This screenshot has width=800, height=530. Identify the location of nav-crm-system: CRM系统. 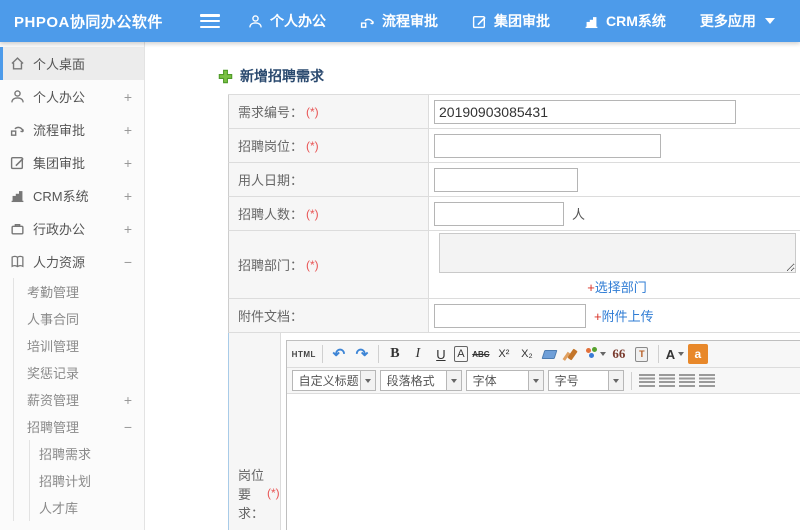
(625, 21).